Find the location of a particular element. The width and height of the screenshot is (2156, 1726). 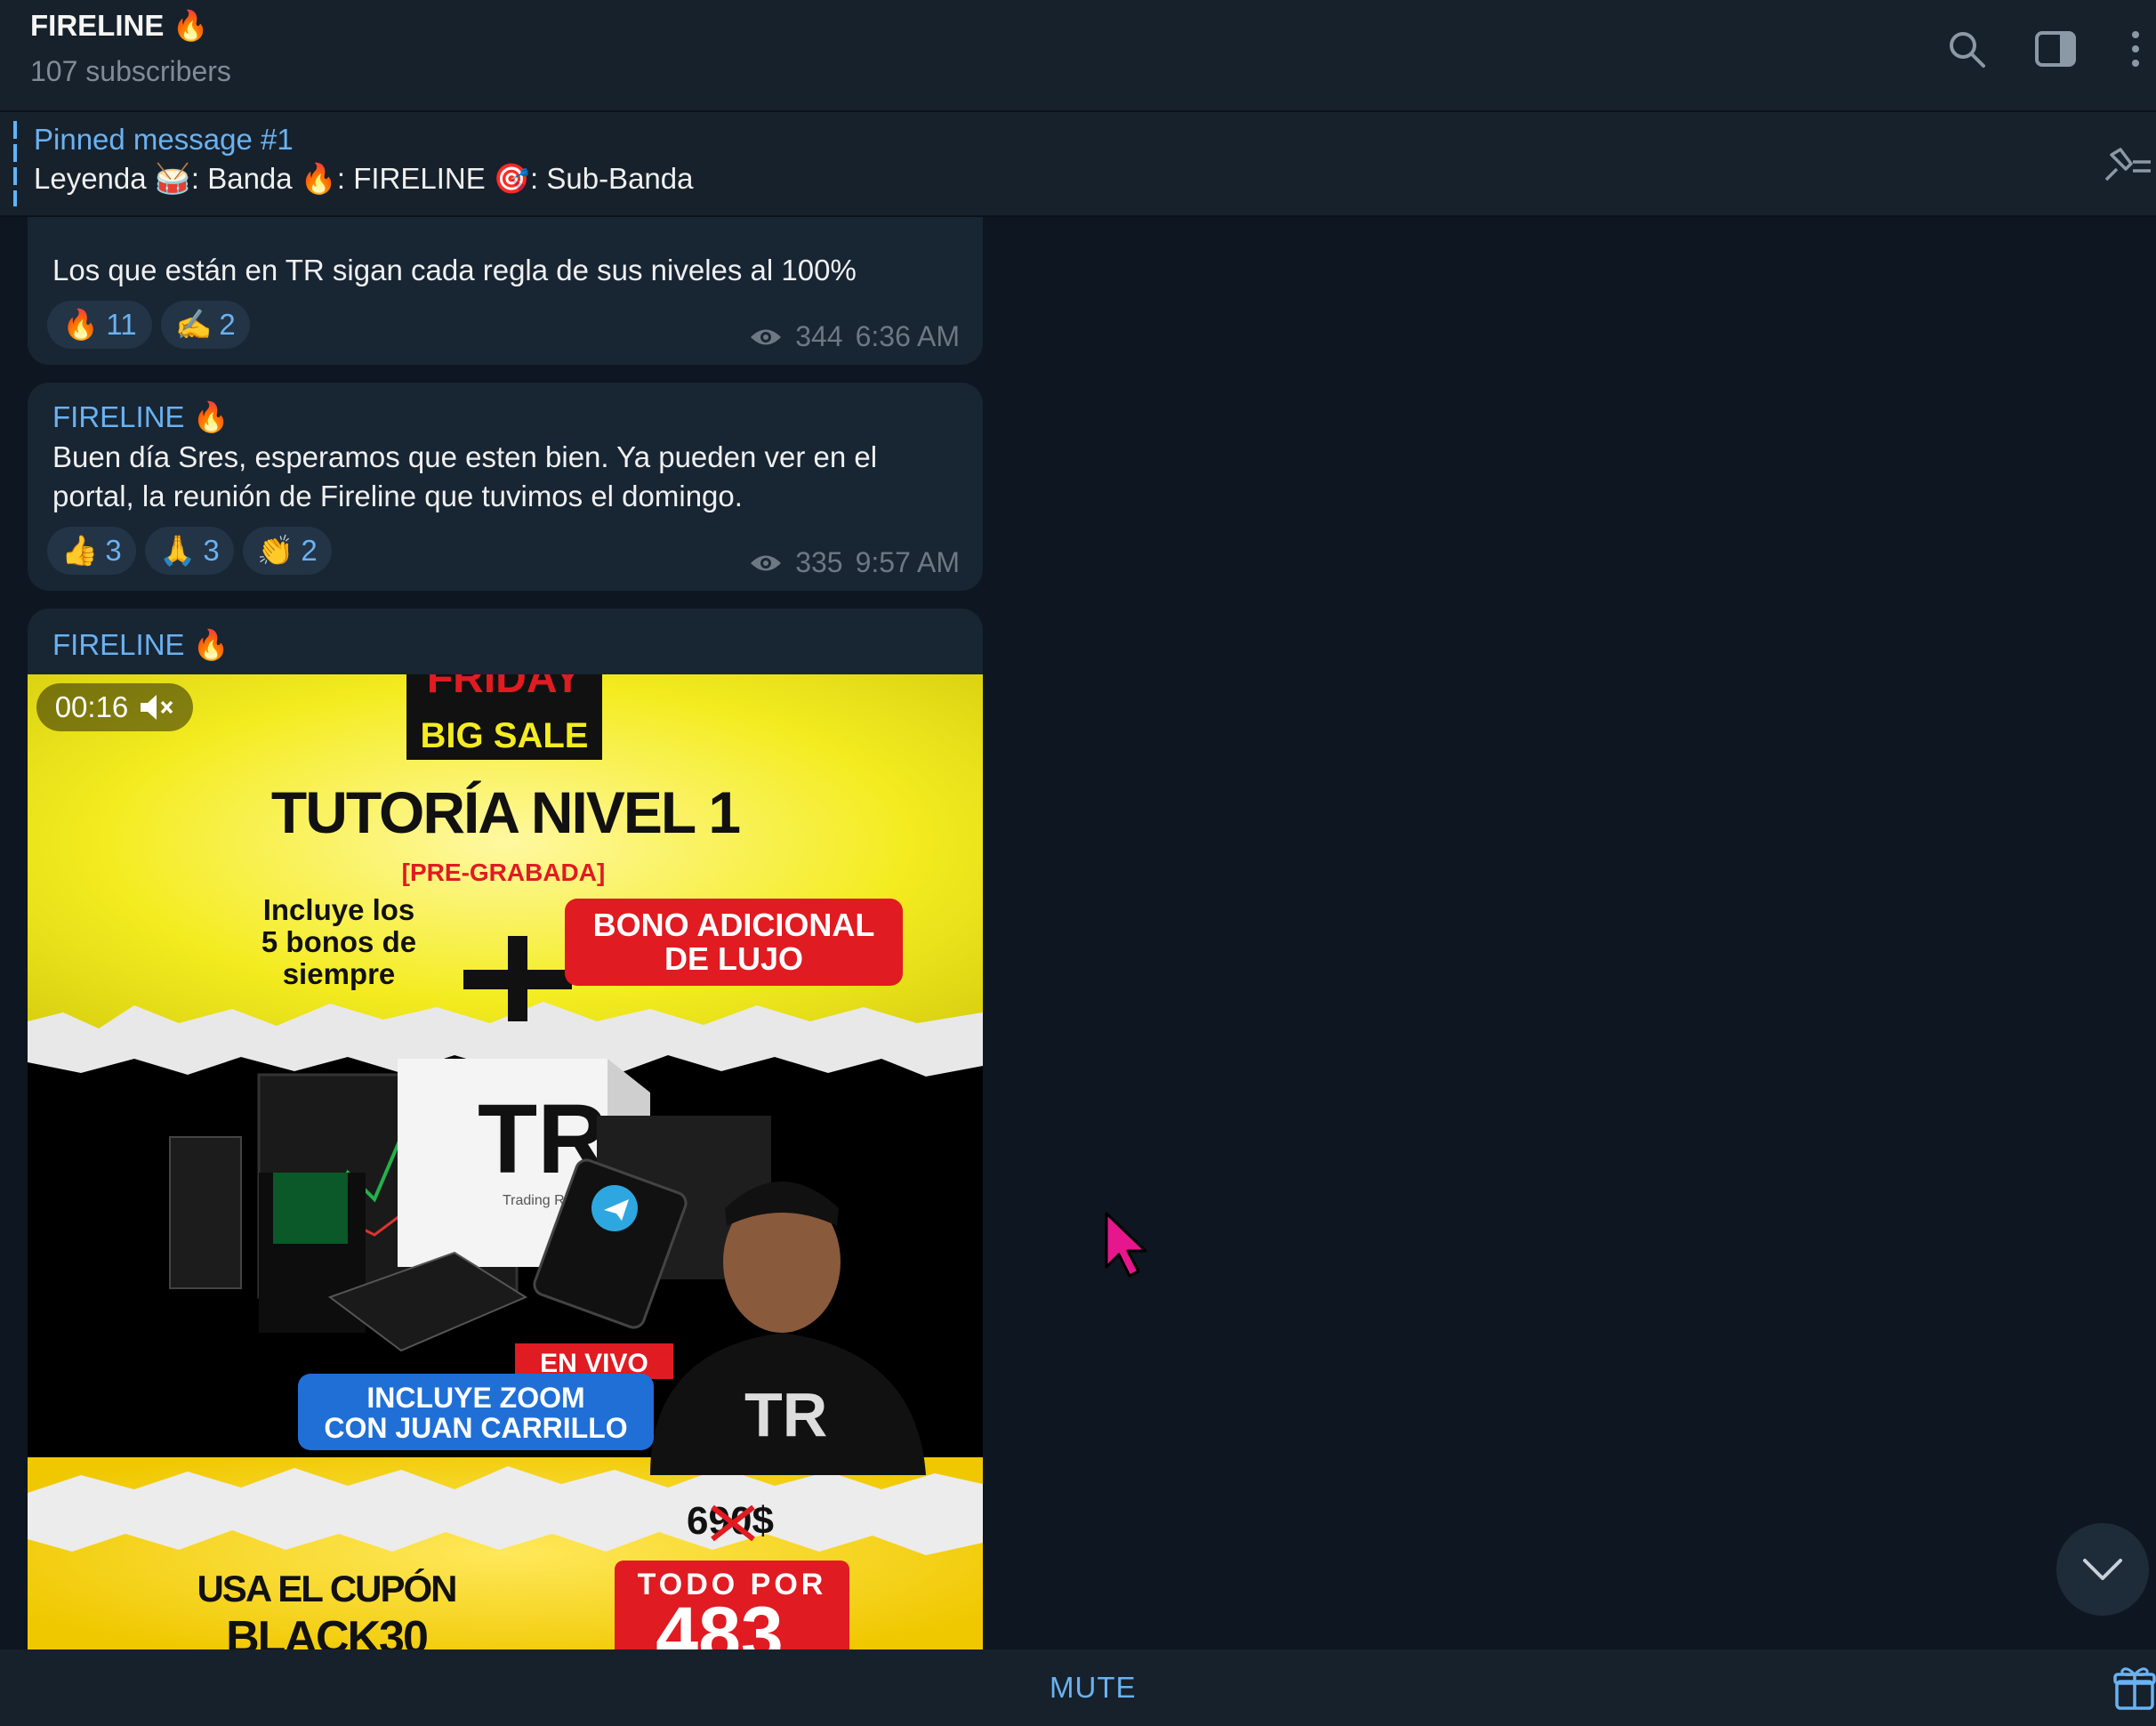

reaction-thumbs-up: 👍 3 is located at coordinates (92, 551).